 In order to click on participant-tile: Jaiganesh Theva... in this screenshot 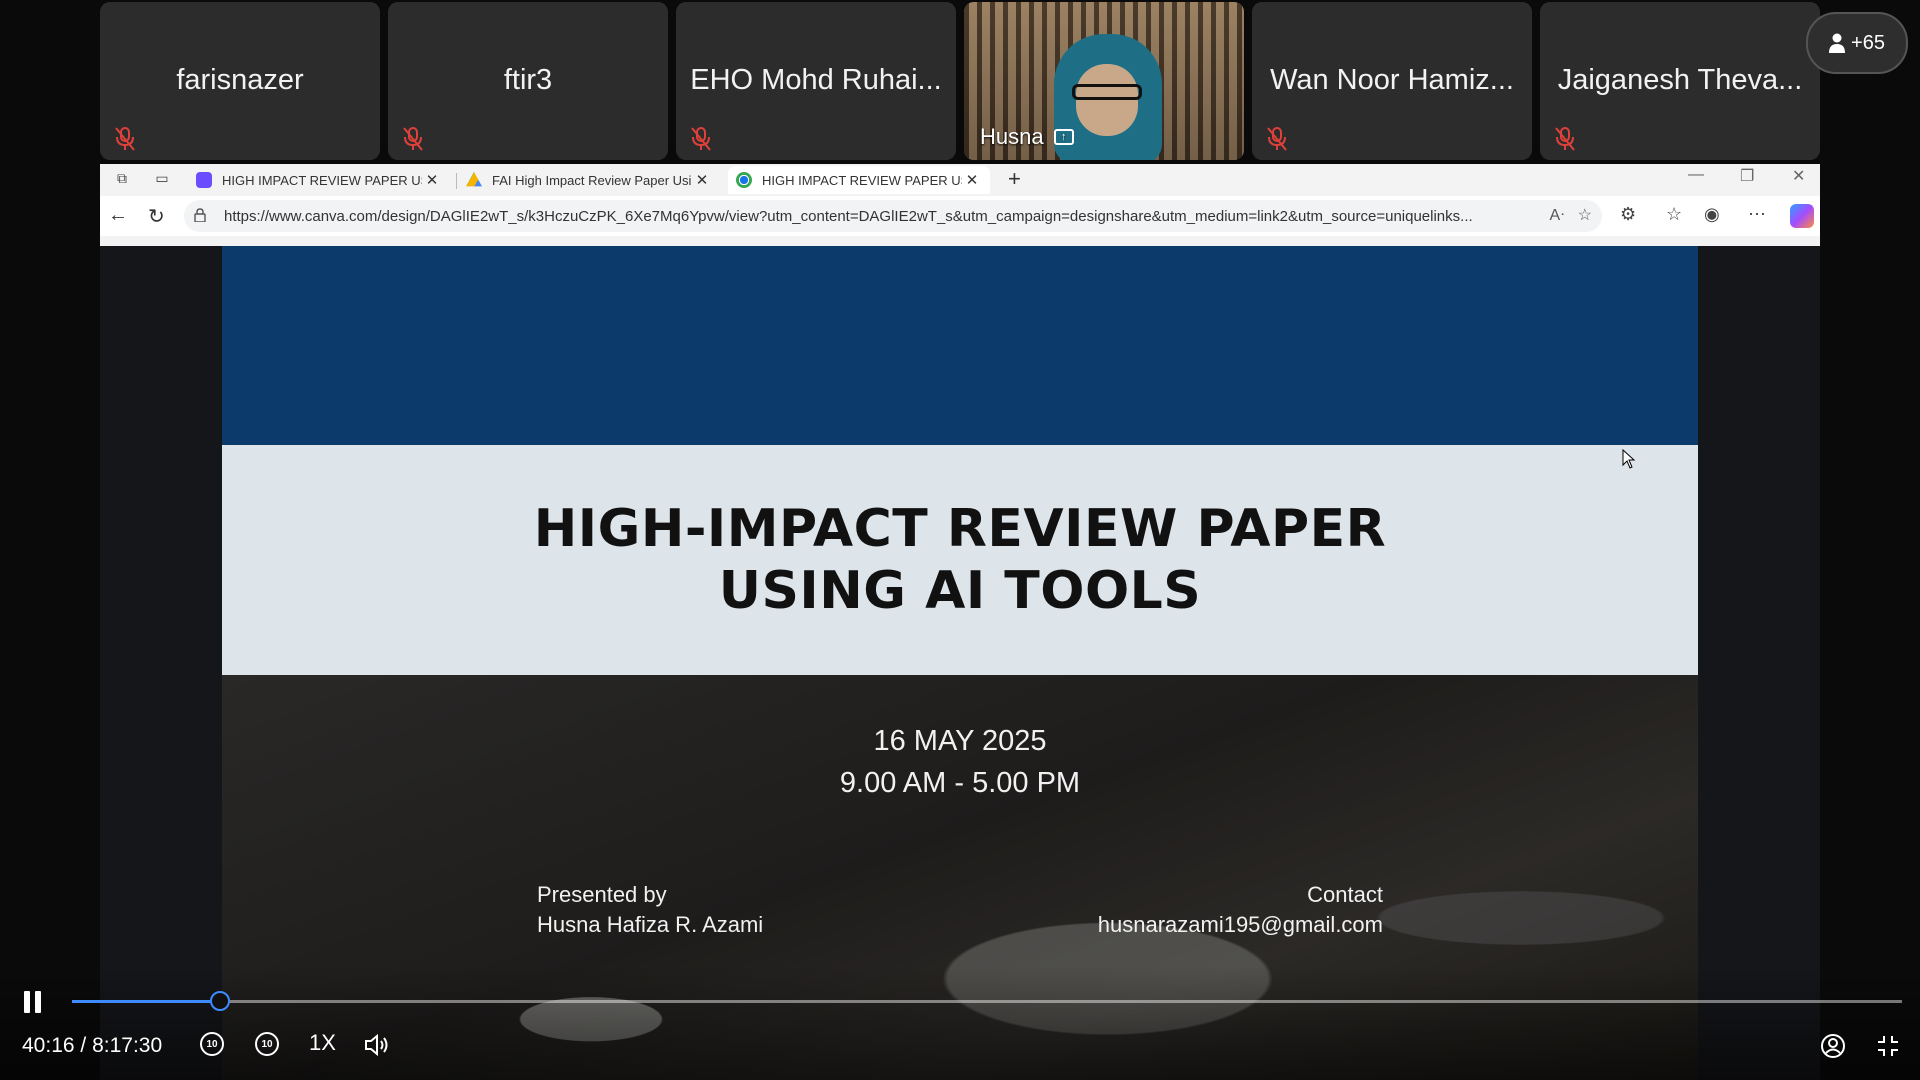, I will do `click(1680, 81)`.